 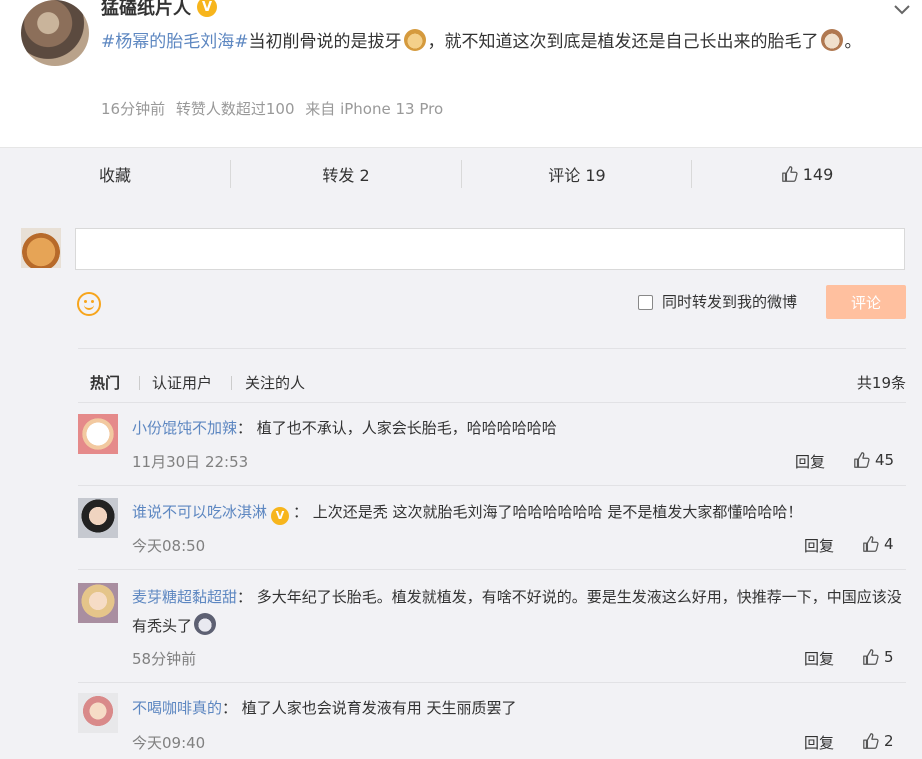 I want to click on comment-text: 不喝咖啡真的： 植了人家也会说育发液有用 天生丽质罢了, so click(x=519, y=708).